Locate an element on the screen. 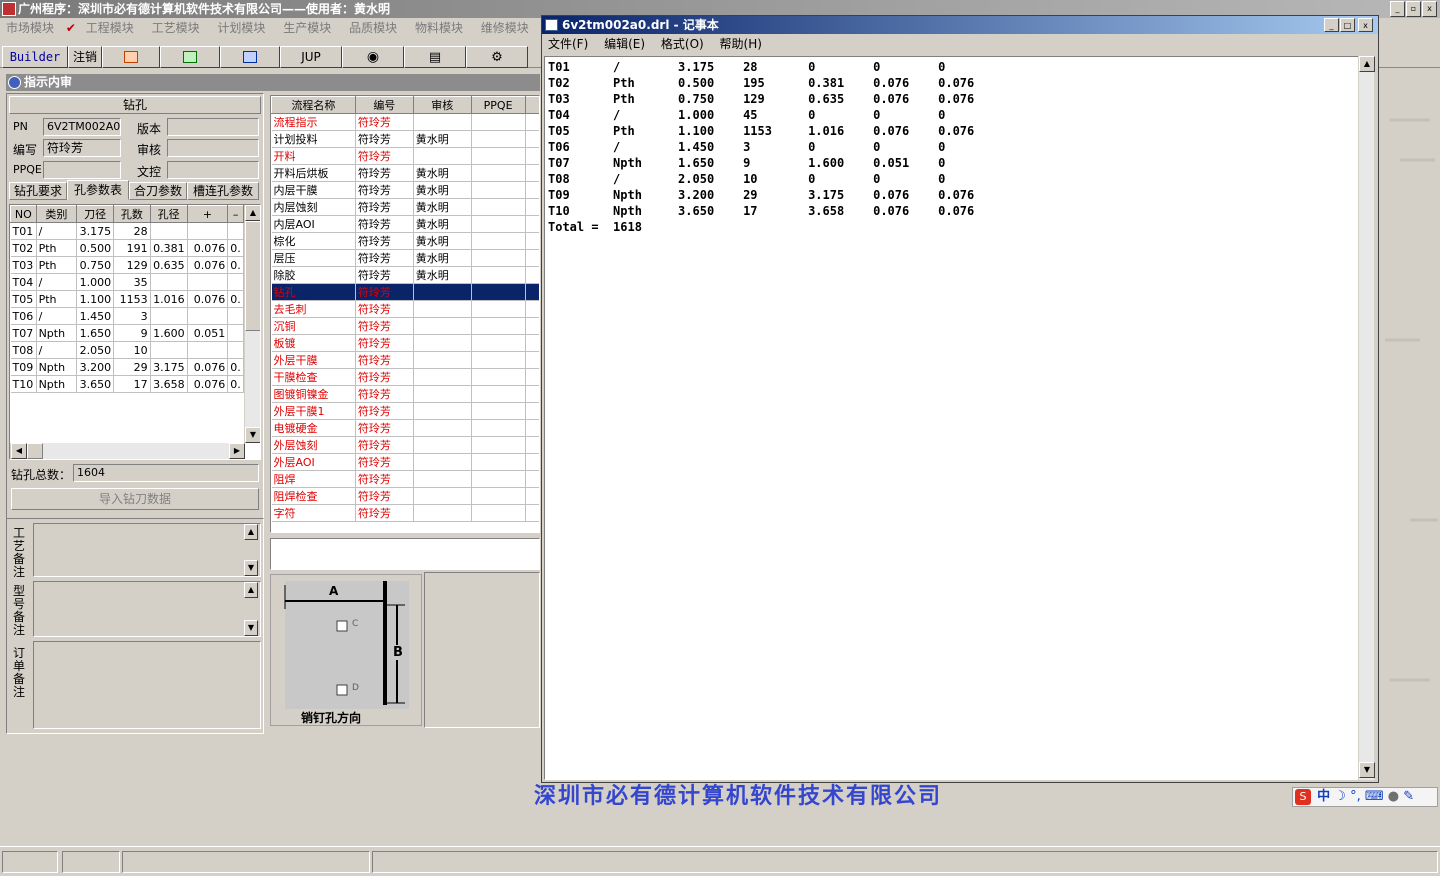  word-button is located at coordinates (250, 57).